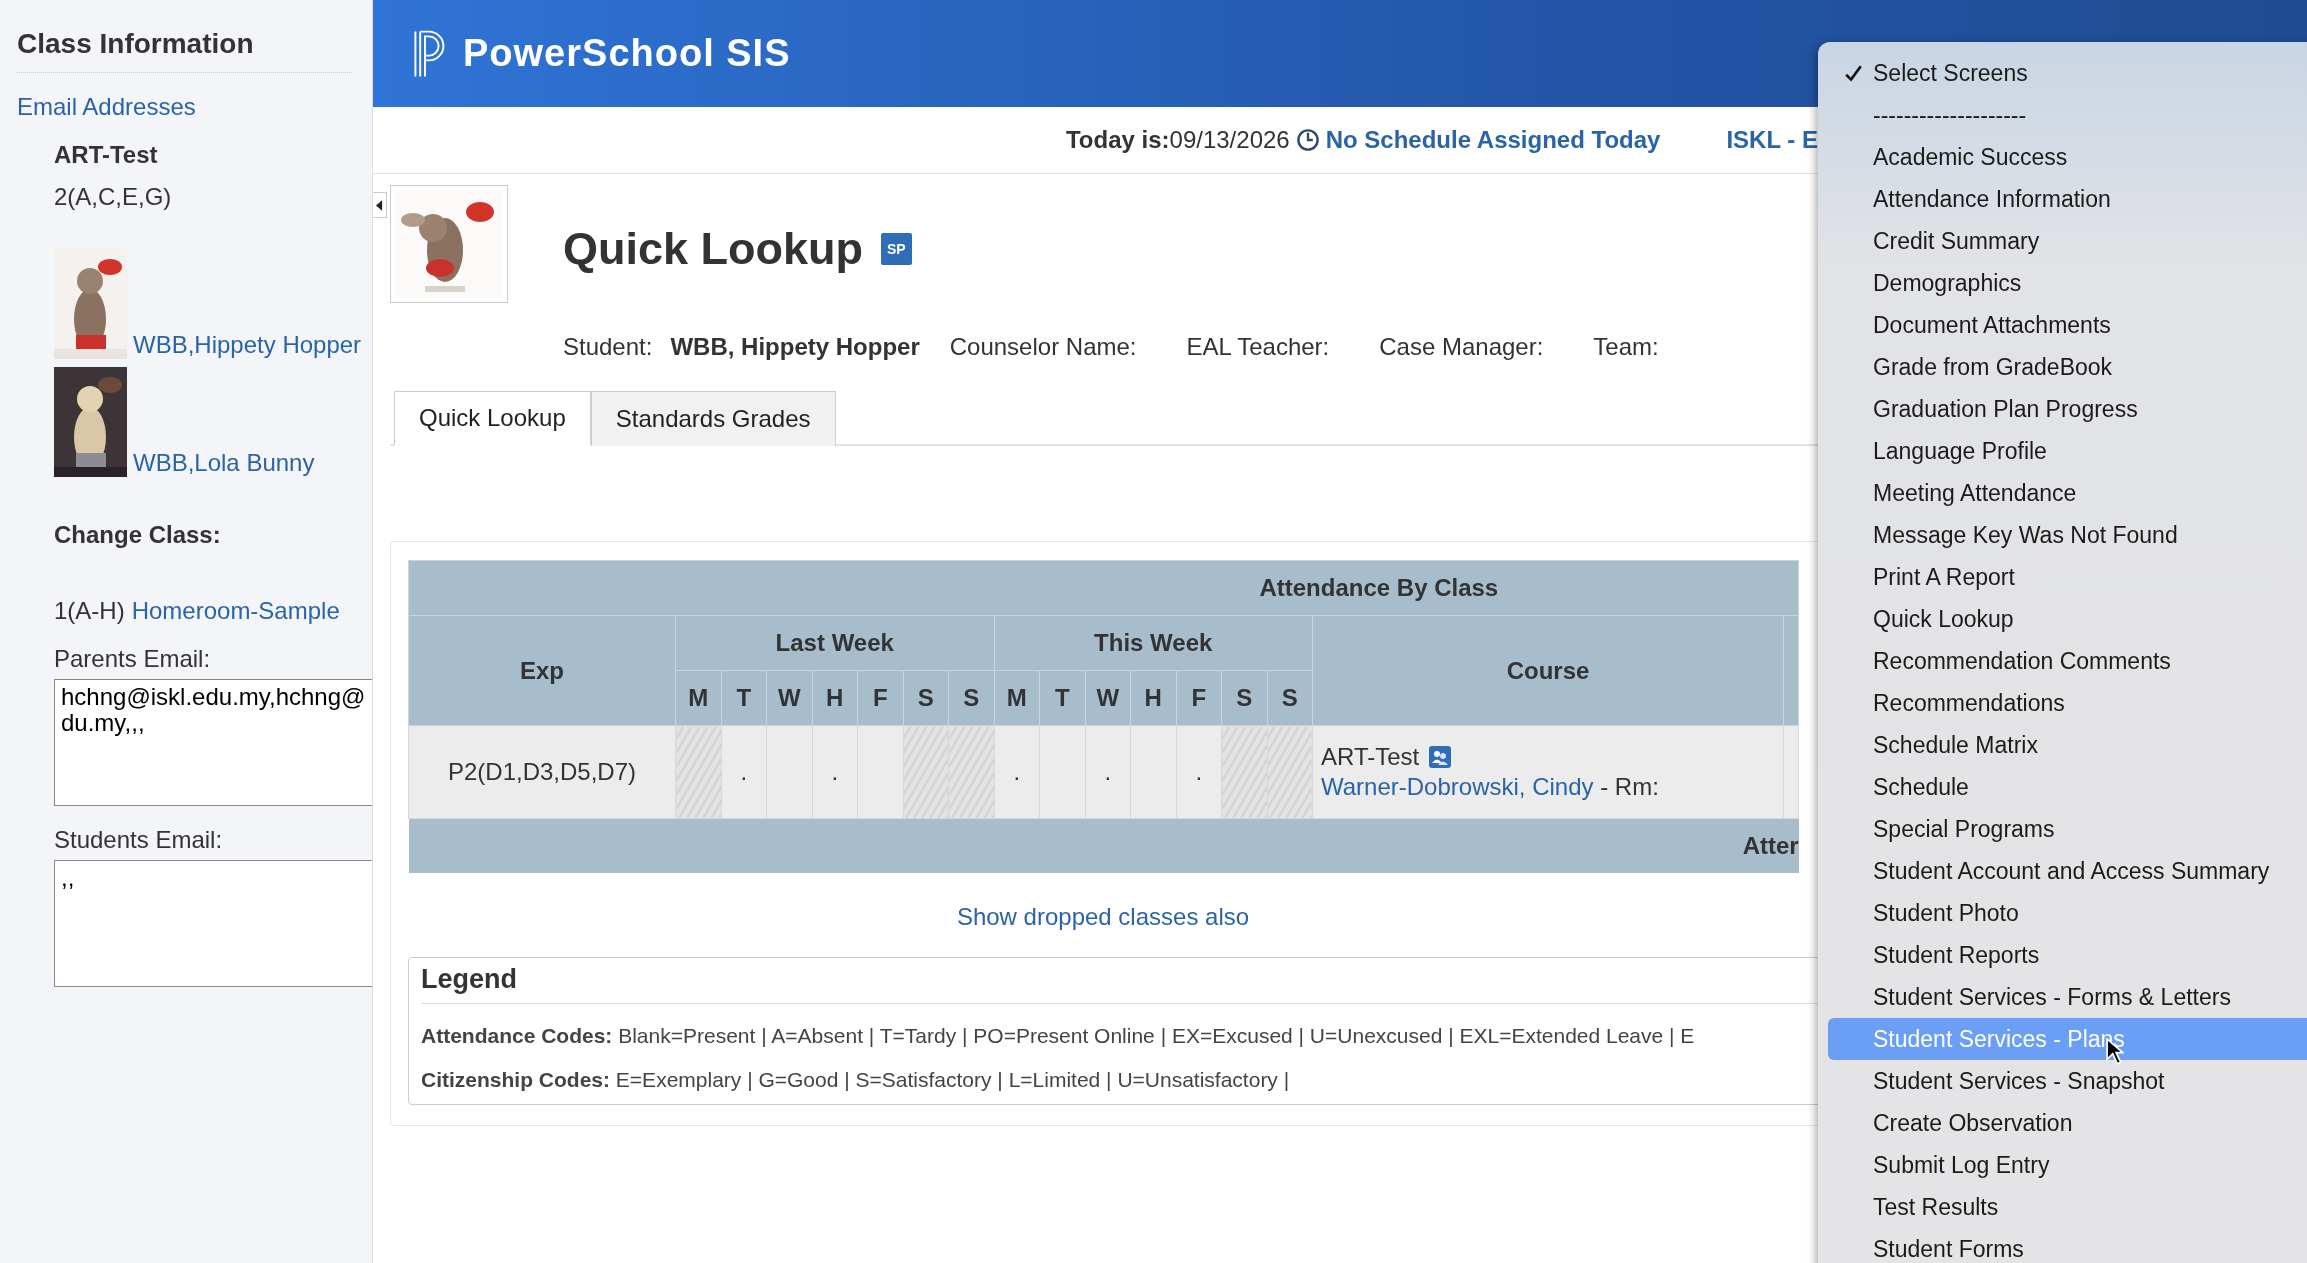 Image resolution: width=2307 pixels, height=1263 pixels. Describe the element at coordinates (2067, 325) in the screenshot. I see `menu-item: Document Attachments` at that location.